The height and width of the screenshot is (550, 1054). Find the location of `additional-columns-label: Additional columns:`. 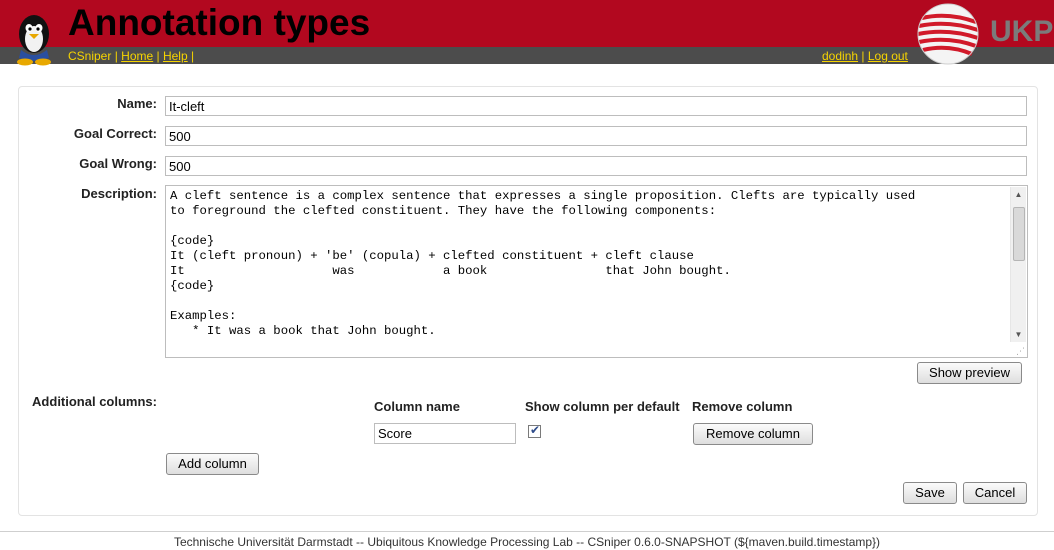

additional-columns-label: Additional columns: is located at coordinates (94, 401).